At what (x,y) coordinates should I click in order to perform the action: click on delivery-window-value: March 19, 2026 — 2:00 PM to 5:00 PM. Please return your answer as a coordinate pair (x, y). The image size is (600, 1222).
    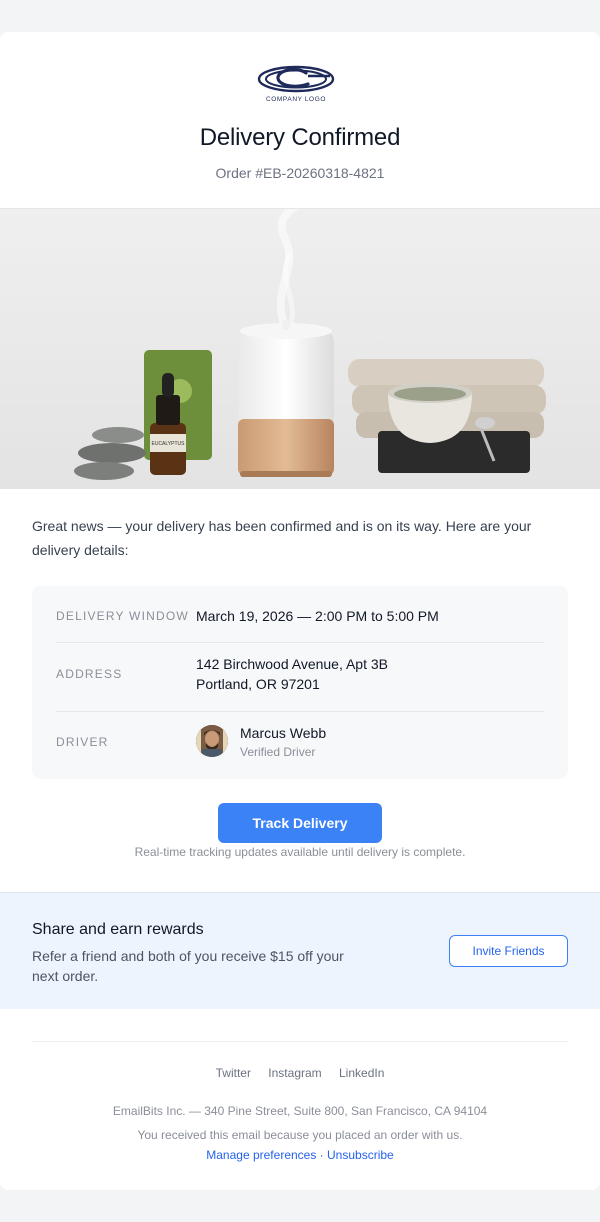
    Looking at the image, I should click on (317, 616).